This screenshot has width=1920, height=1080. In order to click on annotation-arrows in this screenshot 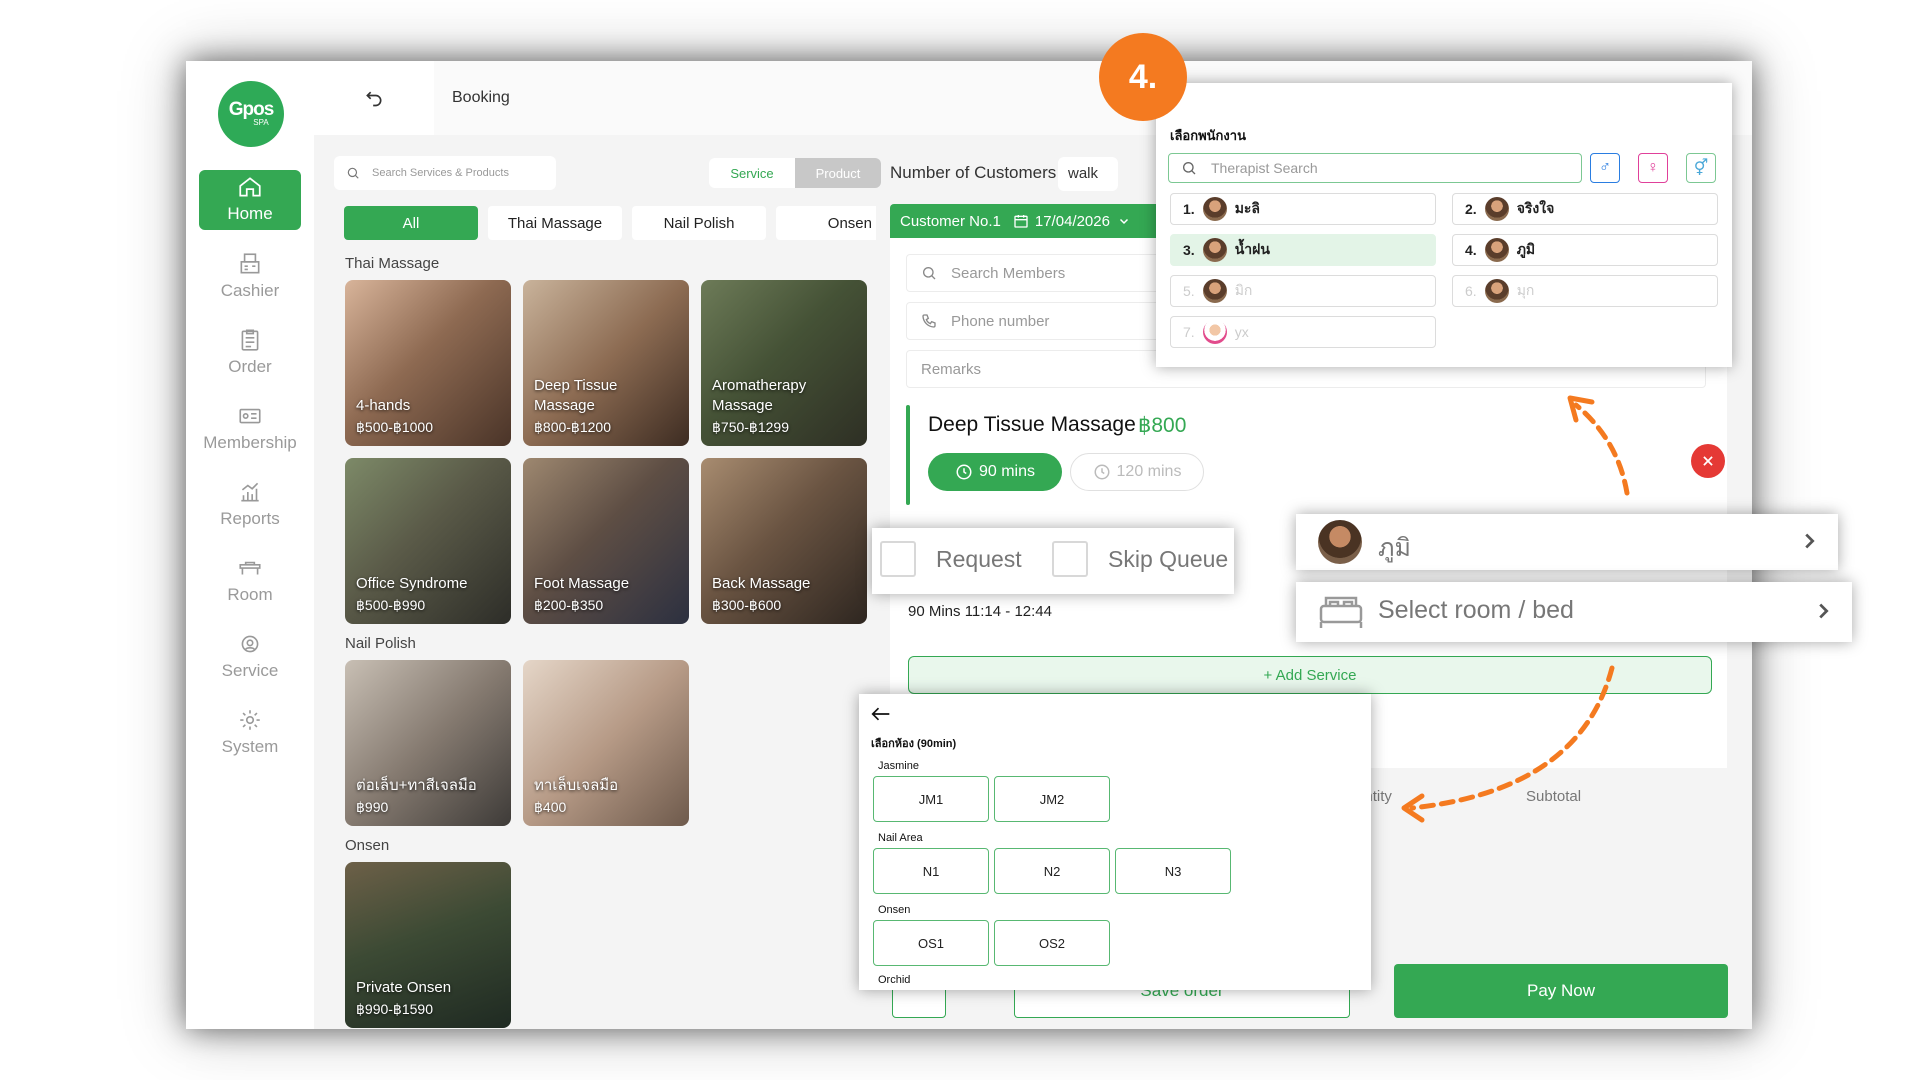, I will do `click(1515, 609)`.